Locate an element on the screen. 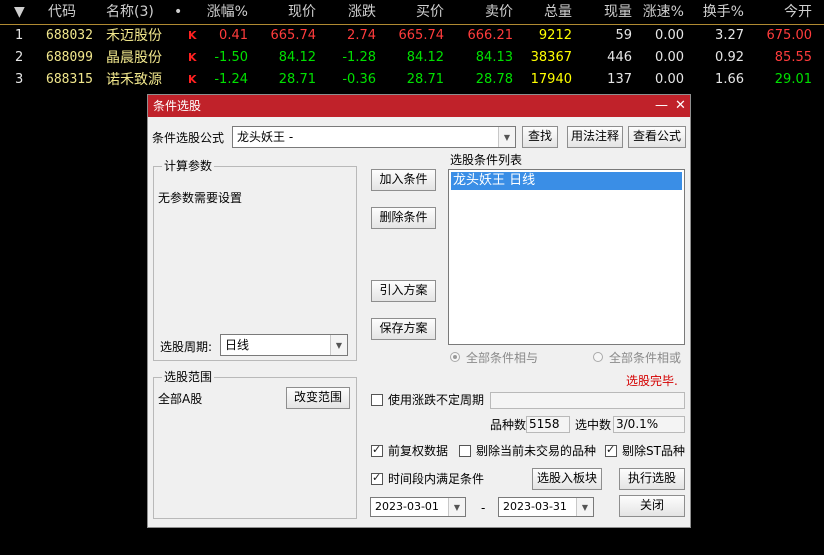 This screenshot has height=555, width=824. count-label: 品种数 is located at coordinates (508, 425).